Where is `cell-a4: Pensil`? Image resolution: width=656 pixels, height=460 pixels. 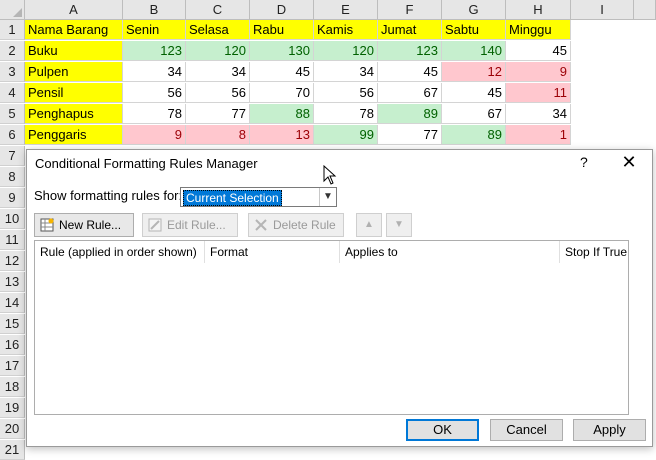 cell-a4: Pensil is located at coordinates (74, 93).